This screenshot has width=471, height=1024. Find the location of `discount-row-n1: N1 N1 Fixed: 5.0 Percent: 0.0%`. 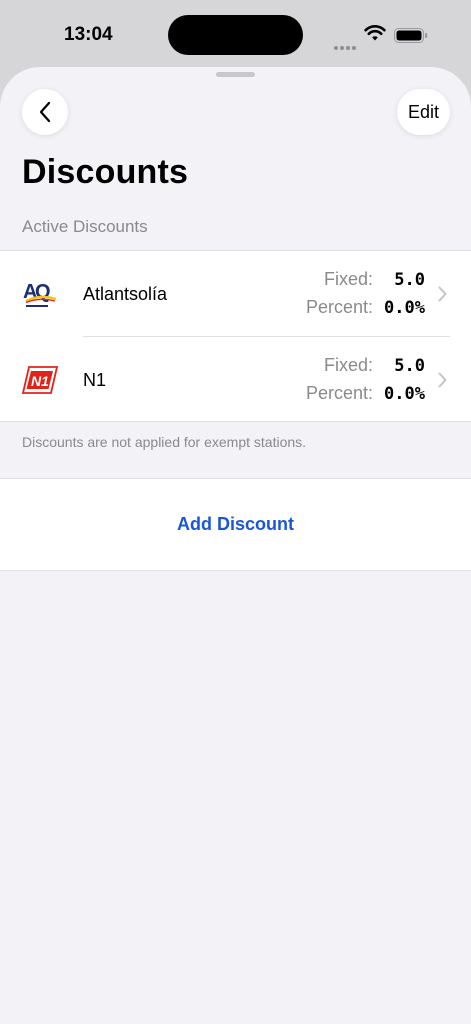

discount-row-n1: N1 N1 Fixed: 5.0 Percent: 0.0% is located at coordinates (235, 380).